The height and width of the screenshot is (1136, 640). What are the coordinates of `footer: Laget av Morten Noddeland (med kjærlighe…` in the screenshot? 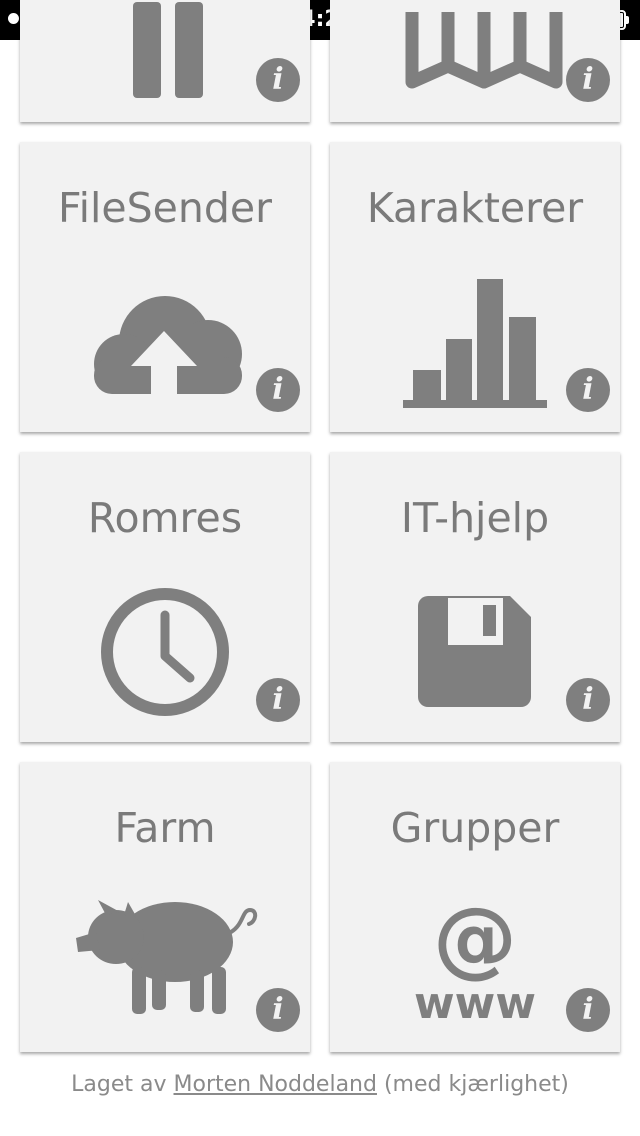 It's located at (320, 1084).